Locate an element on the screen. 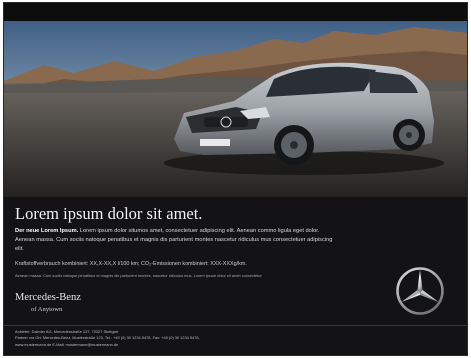 This screenshot has width=471, height=358. three-pointed-star-icon is located at coordinates (420, 291).